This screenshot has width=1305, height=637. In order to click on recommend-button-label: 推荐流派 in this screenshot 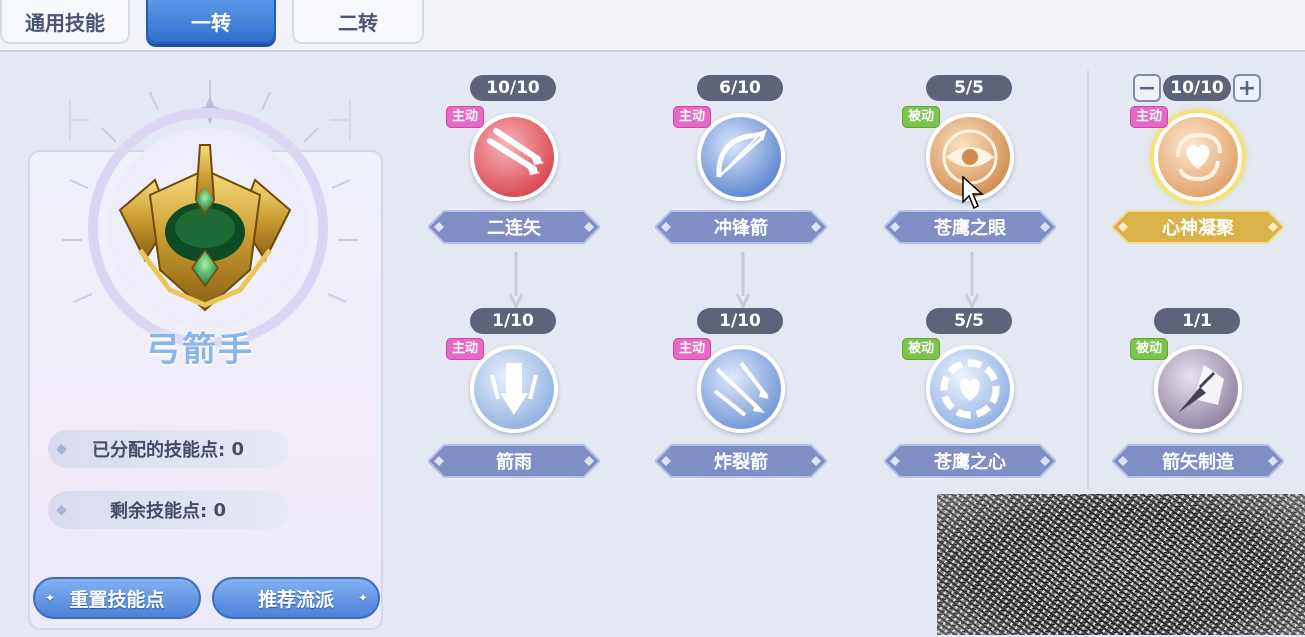, I will do `click(295, 599)`.